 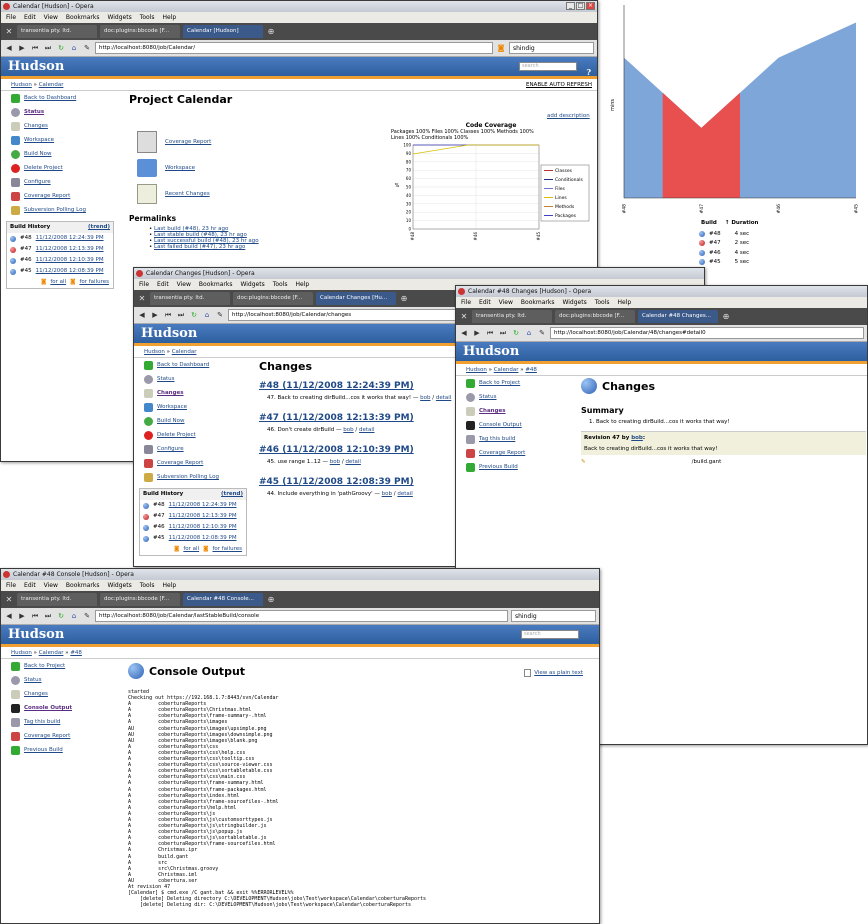 What do you see at coordinates (303, 284) in the screenshot?
I see `menu-help: Help` at bounding box center [303, 284].